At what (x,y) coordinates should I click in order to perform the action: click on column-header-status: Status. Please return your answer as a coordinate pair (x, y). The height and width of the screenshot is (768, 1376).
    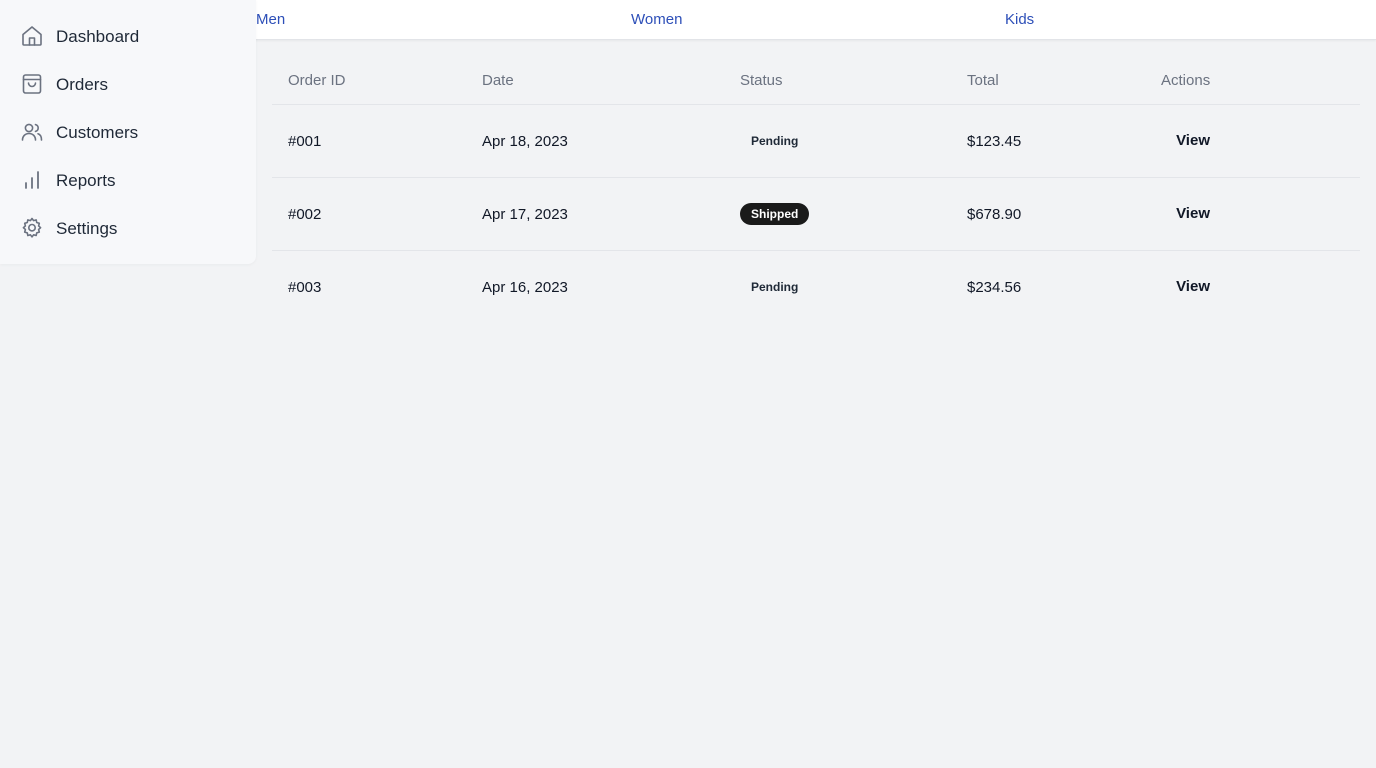
    Looking at the image, I should click on (761, 80).